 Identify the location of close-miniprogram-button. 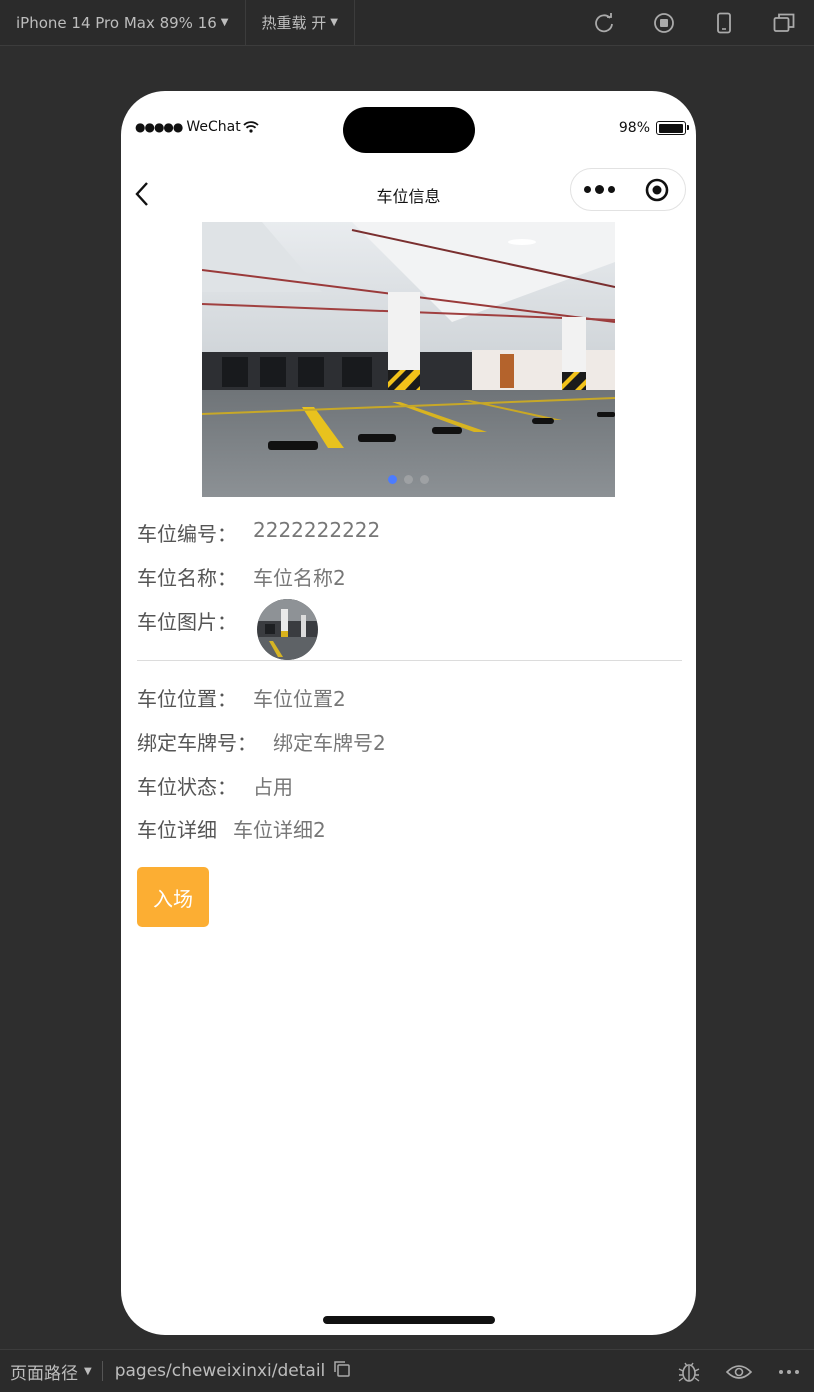
(656, 190).